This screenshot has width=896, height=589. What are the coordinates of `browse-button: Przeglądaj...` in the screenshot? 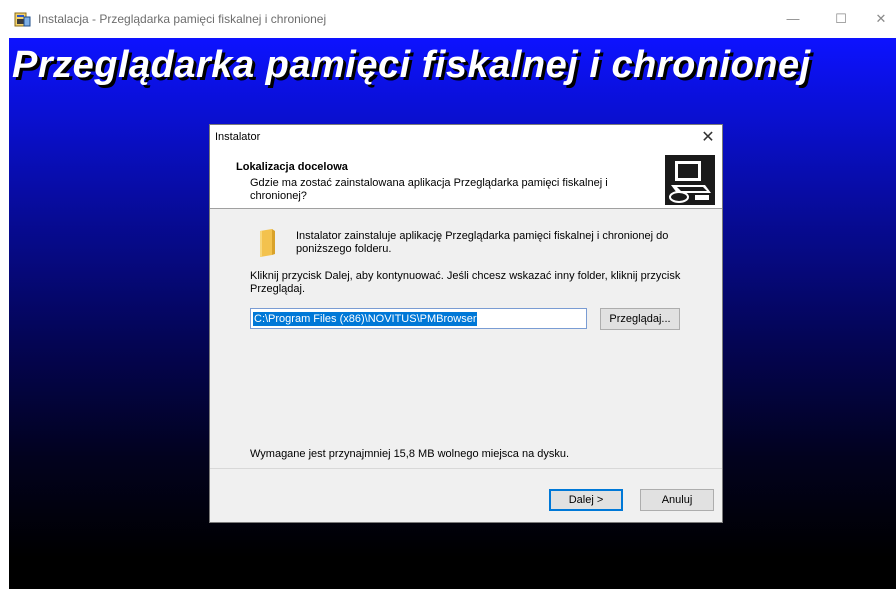 It's located at (640, 319).